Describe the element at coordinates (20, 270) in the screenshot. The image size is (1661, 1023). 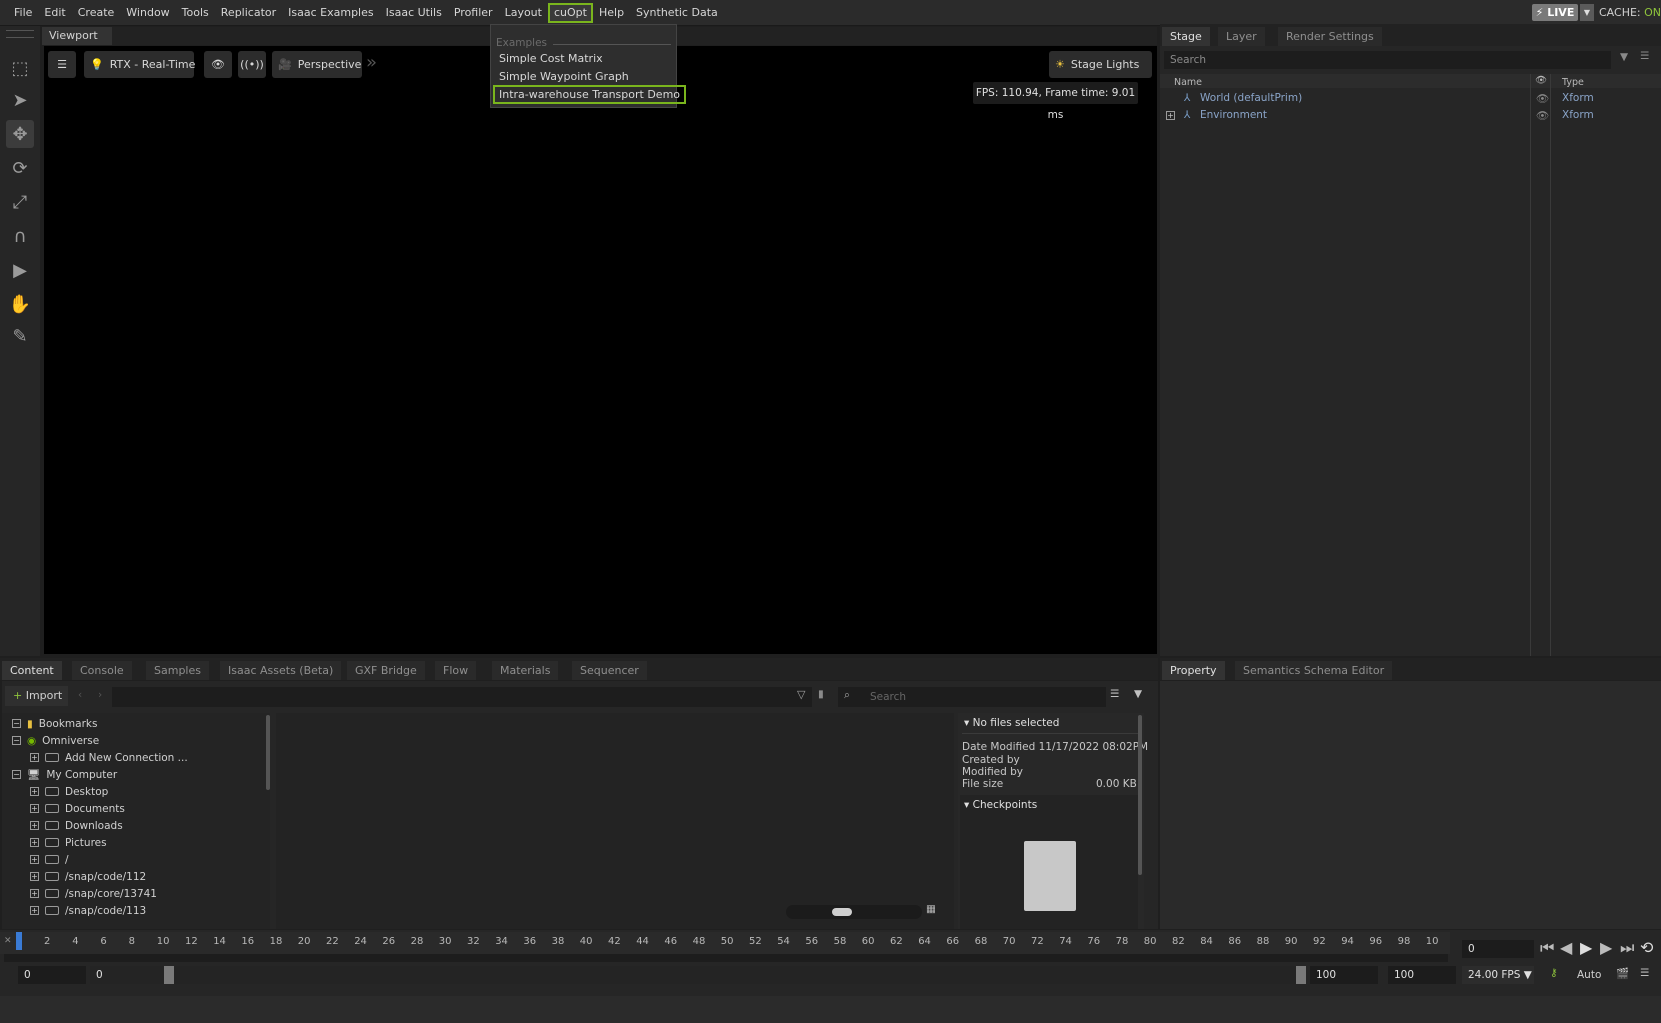
I see `play-icon: ▶` at that location.